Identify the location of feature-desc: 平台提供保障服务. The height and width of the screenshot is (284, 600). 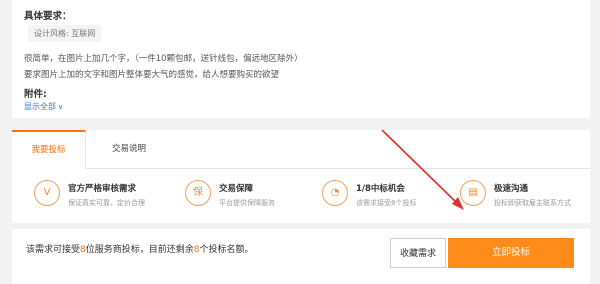
(247, 203).